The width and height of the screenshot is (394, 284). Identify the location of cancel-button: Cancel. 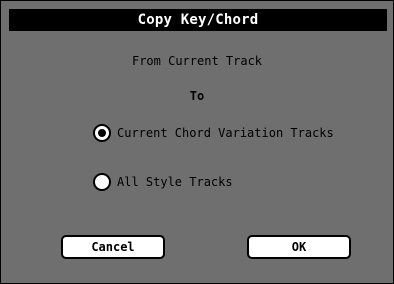
(113, 247).